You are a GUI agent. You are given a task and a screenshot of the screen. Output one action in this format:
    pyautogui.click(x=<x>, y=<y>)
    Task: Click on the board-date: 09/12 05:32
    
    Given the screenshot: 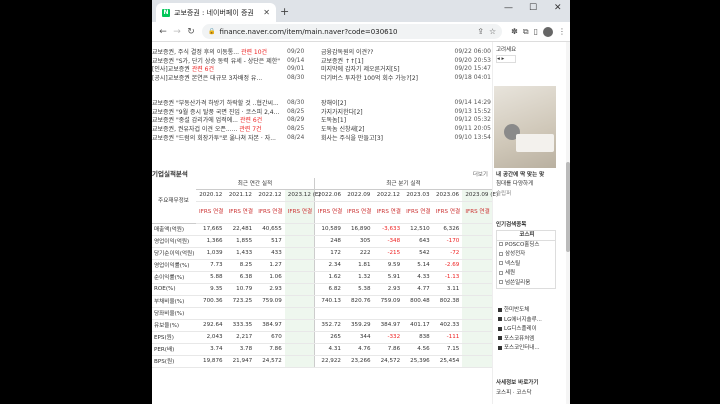 What is the action you would take?
    pyautogui.click(x=473, y=120)
    